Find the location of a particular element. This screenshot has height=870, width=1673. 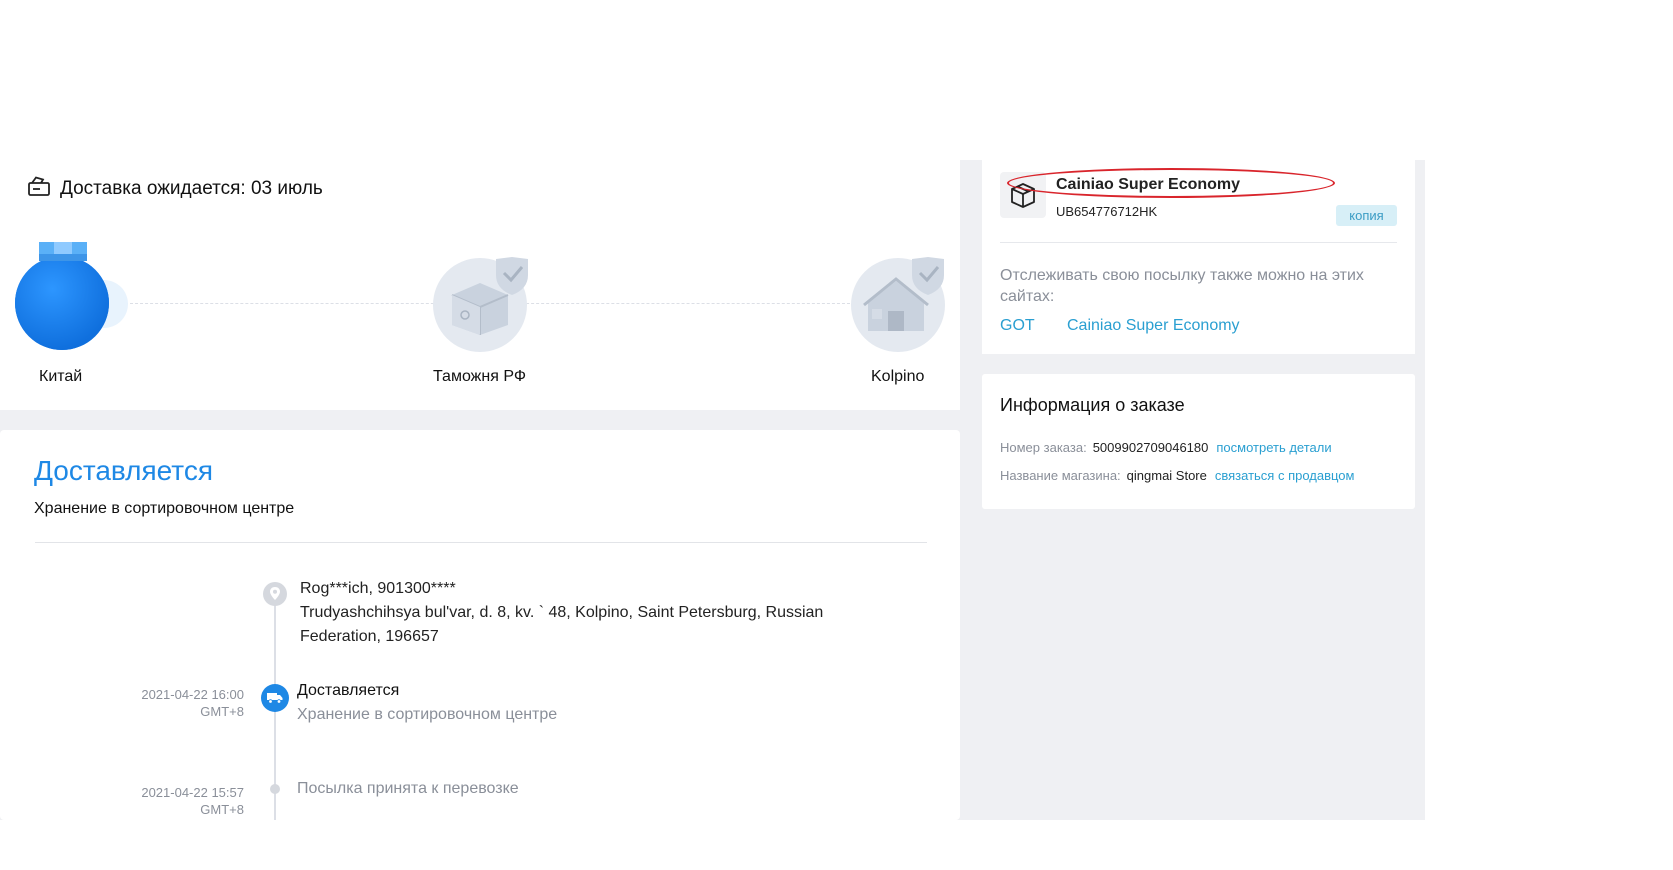

recipient-address-line2: Federation, 196657 is located at coordinates (369, 636).